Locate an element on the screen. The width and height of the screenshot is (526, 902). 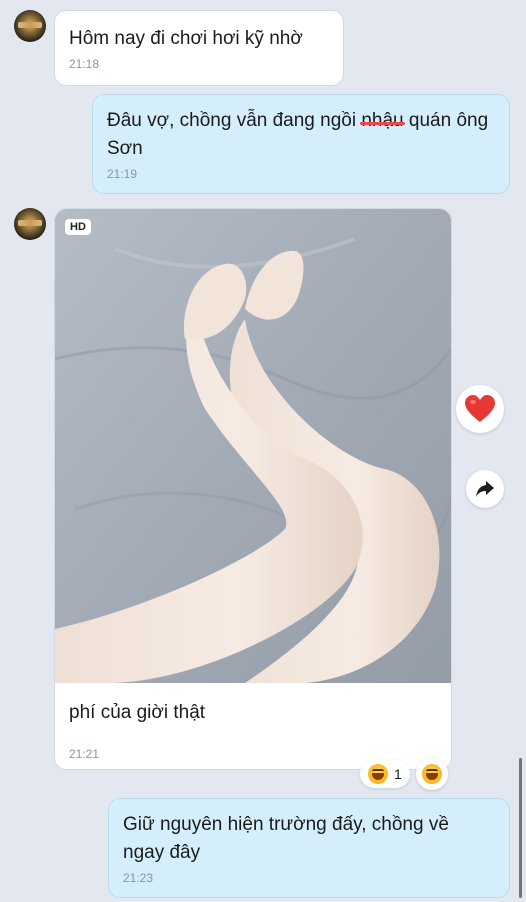
share-arrow-icon is located at coordinates (485, 489).